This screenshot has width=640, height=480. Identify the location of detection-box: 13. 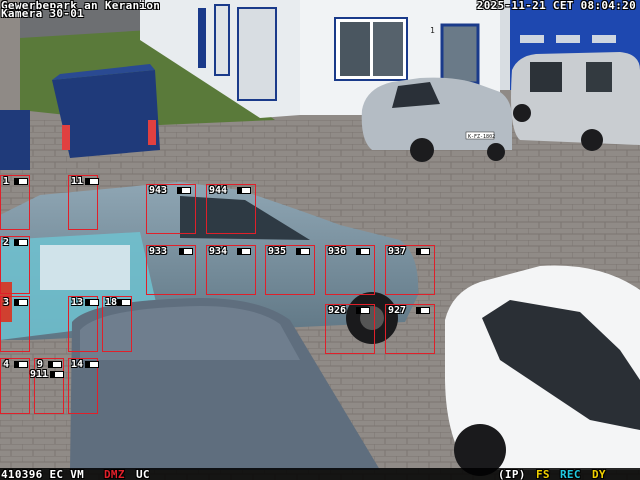
(83, 324).